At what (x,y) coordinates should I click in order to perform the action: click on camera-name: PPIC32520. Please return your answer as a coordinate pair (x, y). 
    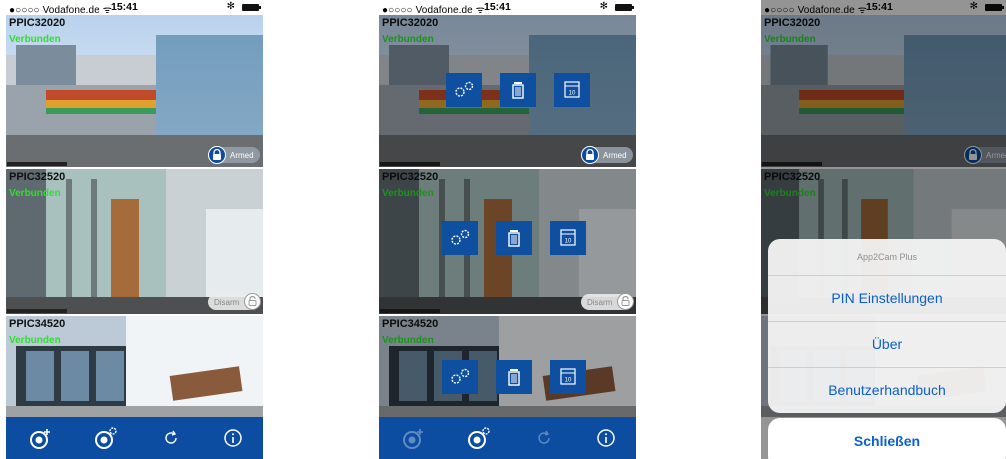
    Looking at the image, I should click on (37, 177).